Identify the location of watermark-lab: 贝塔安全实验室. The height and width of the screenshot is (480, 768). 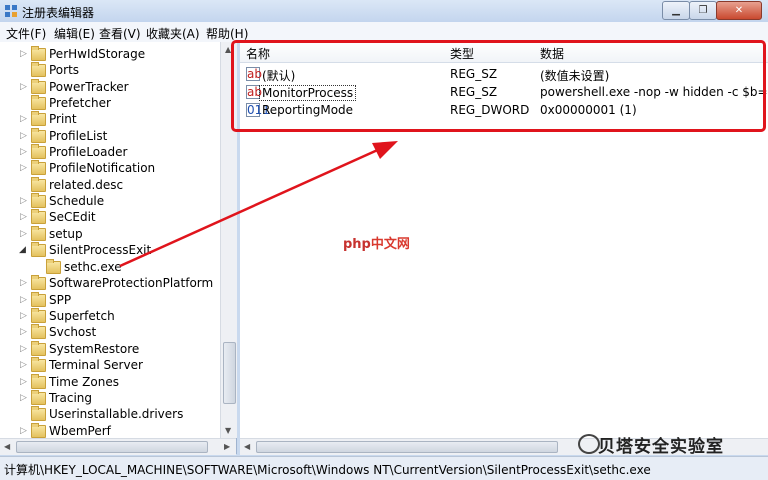
(661, 447).